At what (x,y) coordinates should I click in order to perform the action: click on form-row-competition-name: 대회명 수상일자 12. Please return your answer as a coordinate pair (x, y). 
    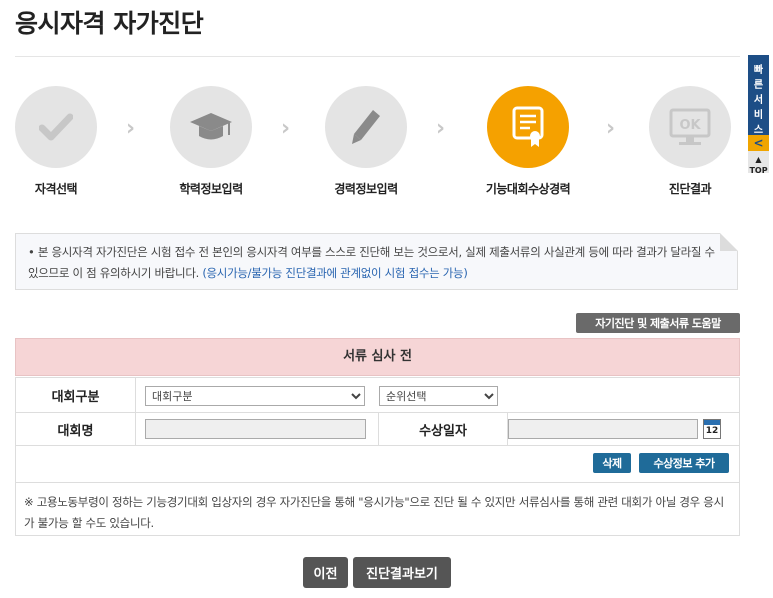
    Looking at the image, I should click on (377, 429).